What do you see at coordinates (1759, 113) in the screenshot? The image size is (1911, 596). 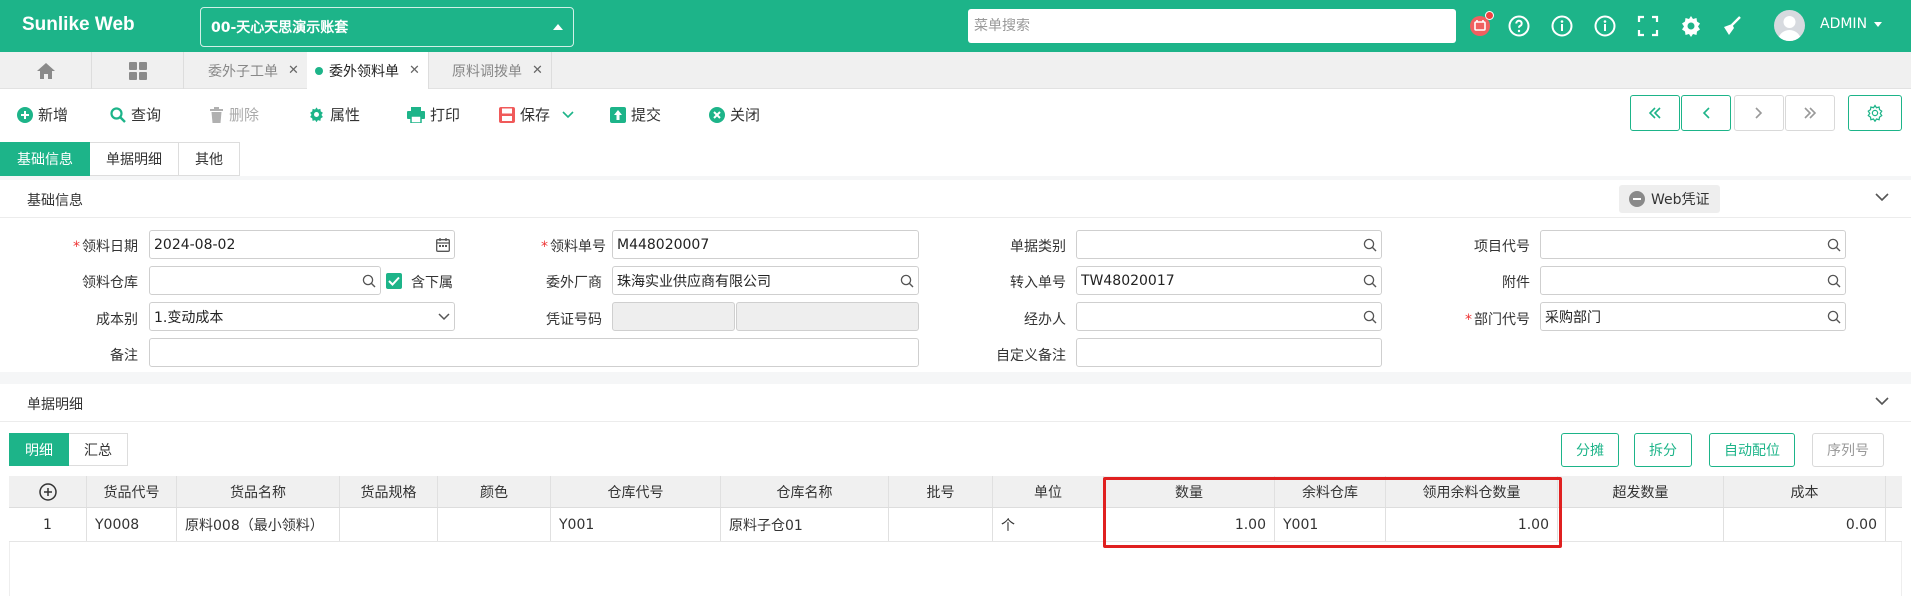 I see `next-record-button` at bounding box center [1759, 113].